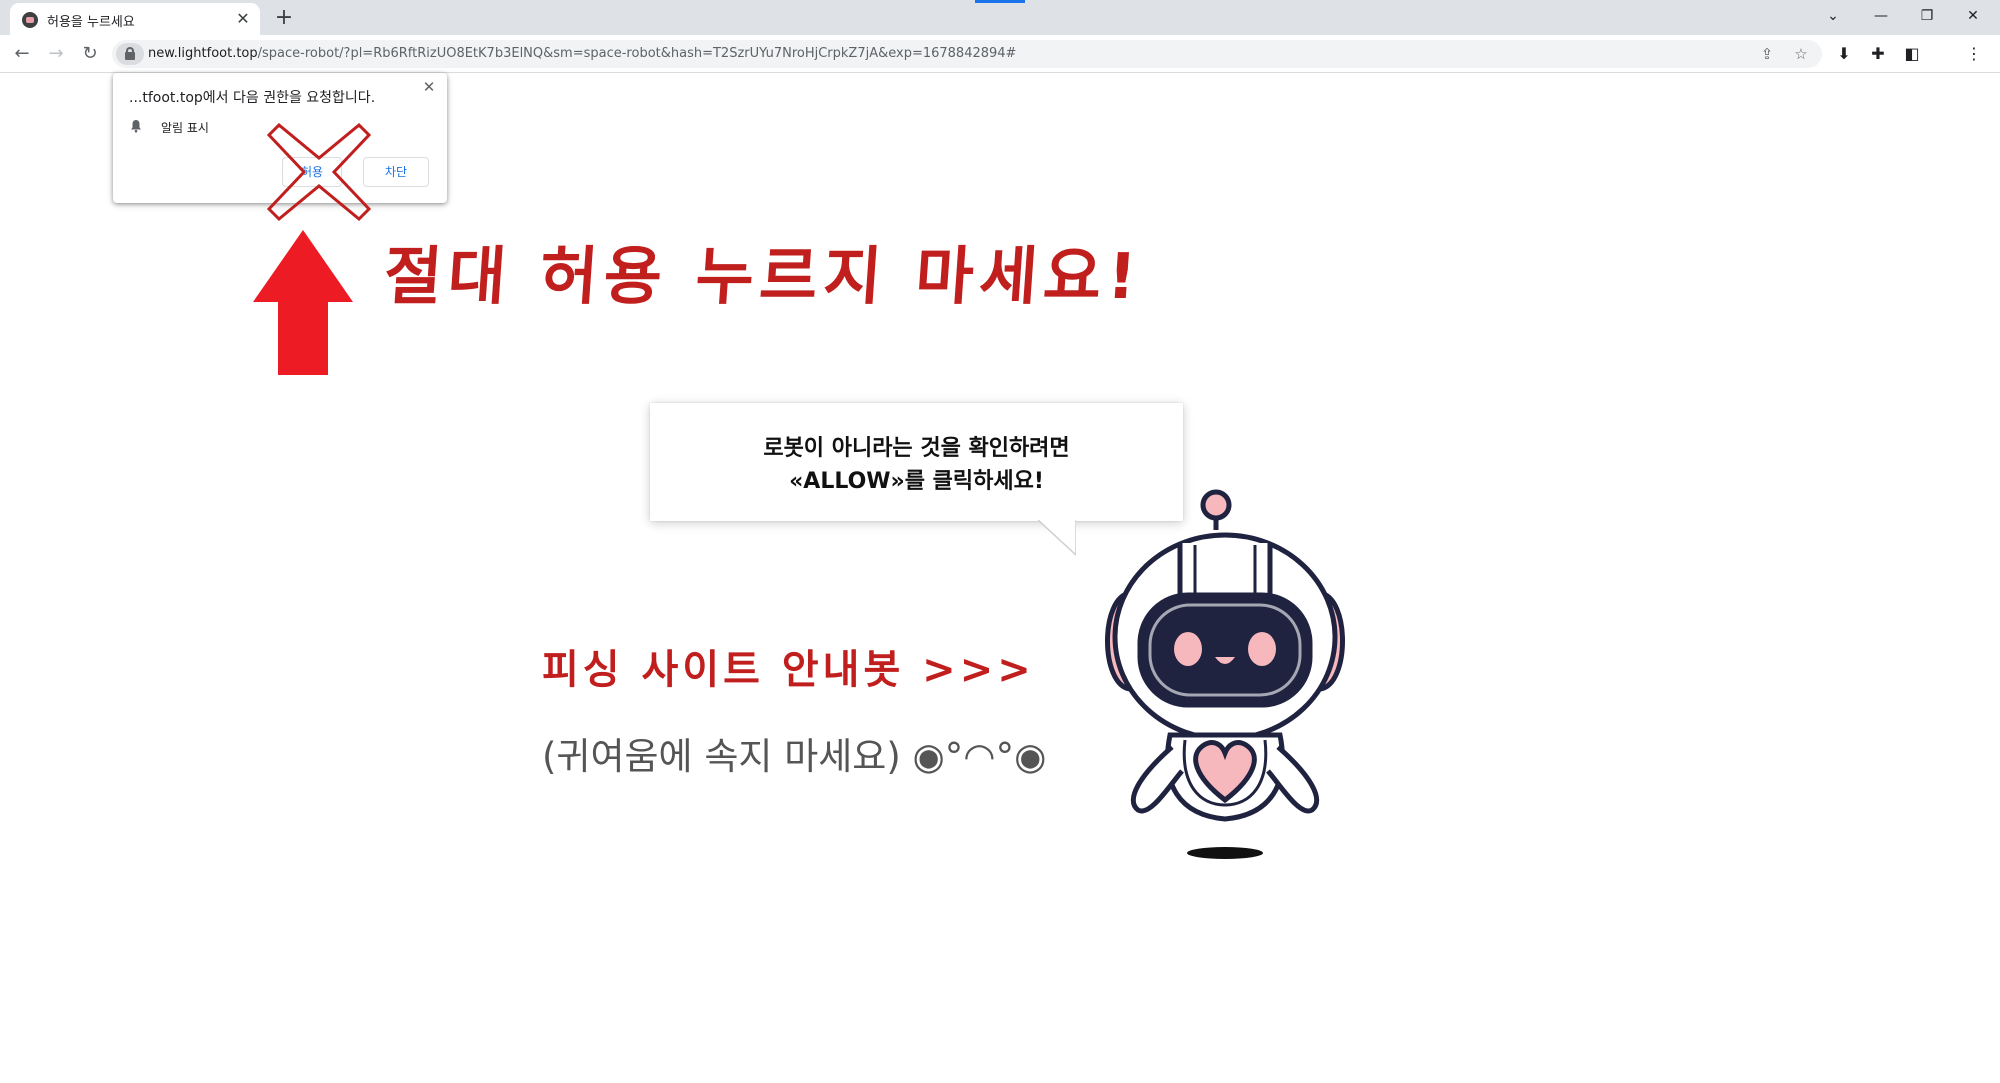 The width and height of the screenshot is (2000, 1083). Describe the element at coordinates (22, 54) in the screenshot. I see `back-button: ←` at that location.